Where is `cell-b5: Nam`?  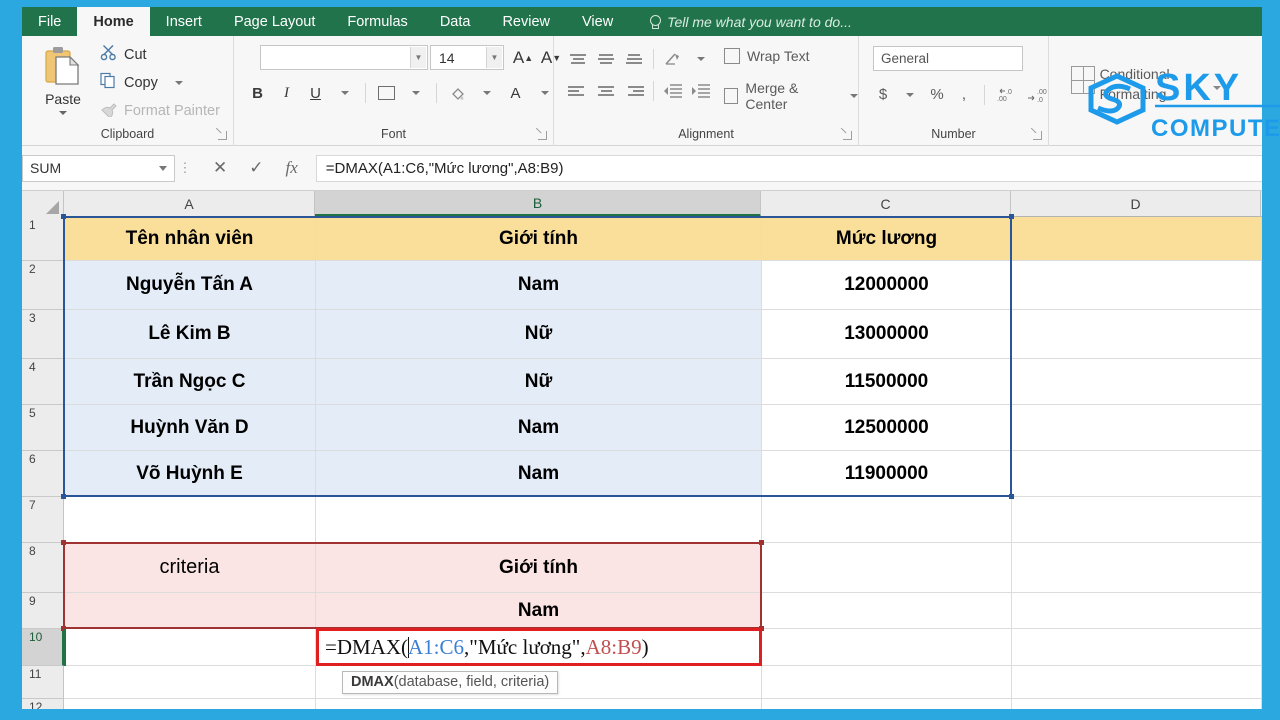
cell-b5: Nam is located at coordinates (538, 427).